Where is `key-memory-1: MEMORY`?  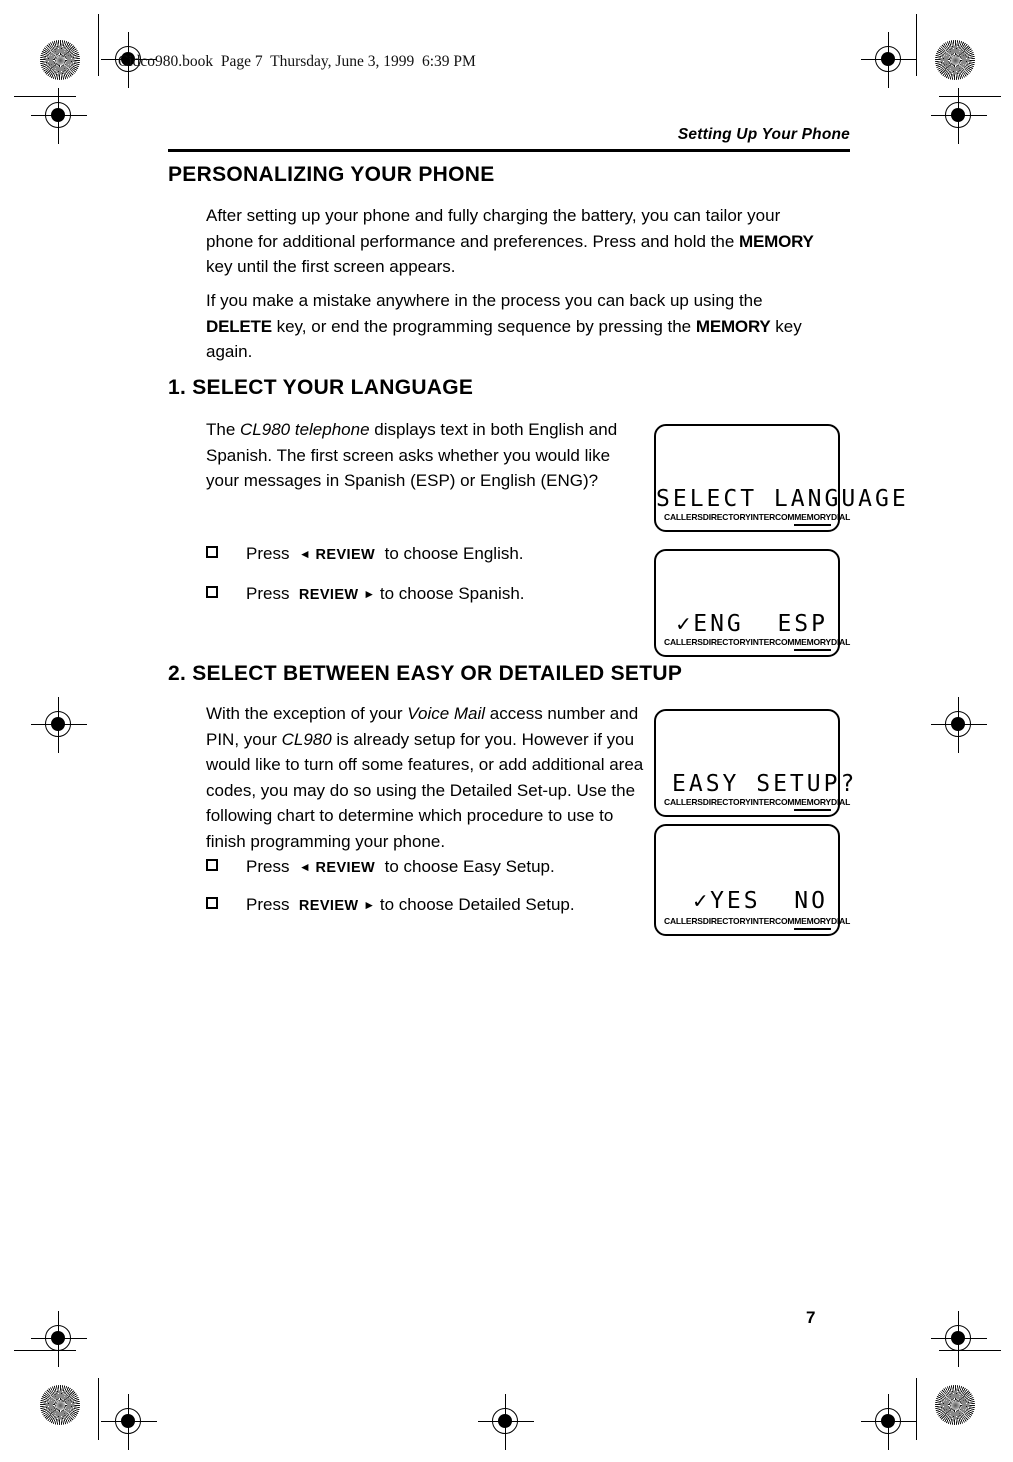
key-memory-1: MEMORY is located at coordinates (776, 241).